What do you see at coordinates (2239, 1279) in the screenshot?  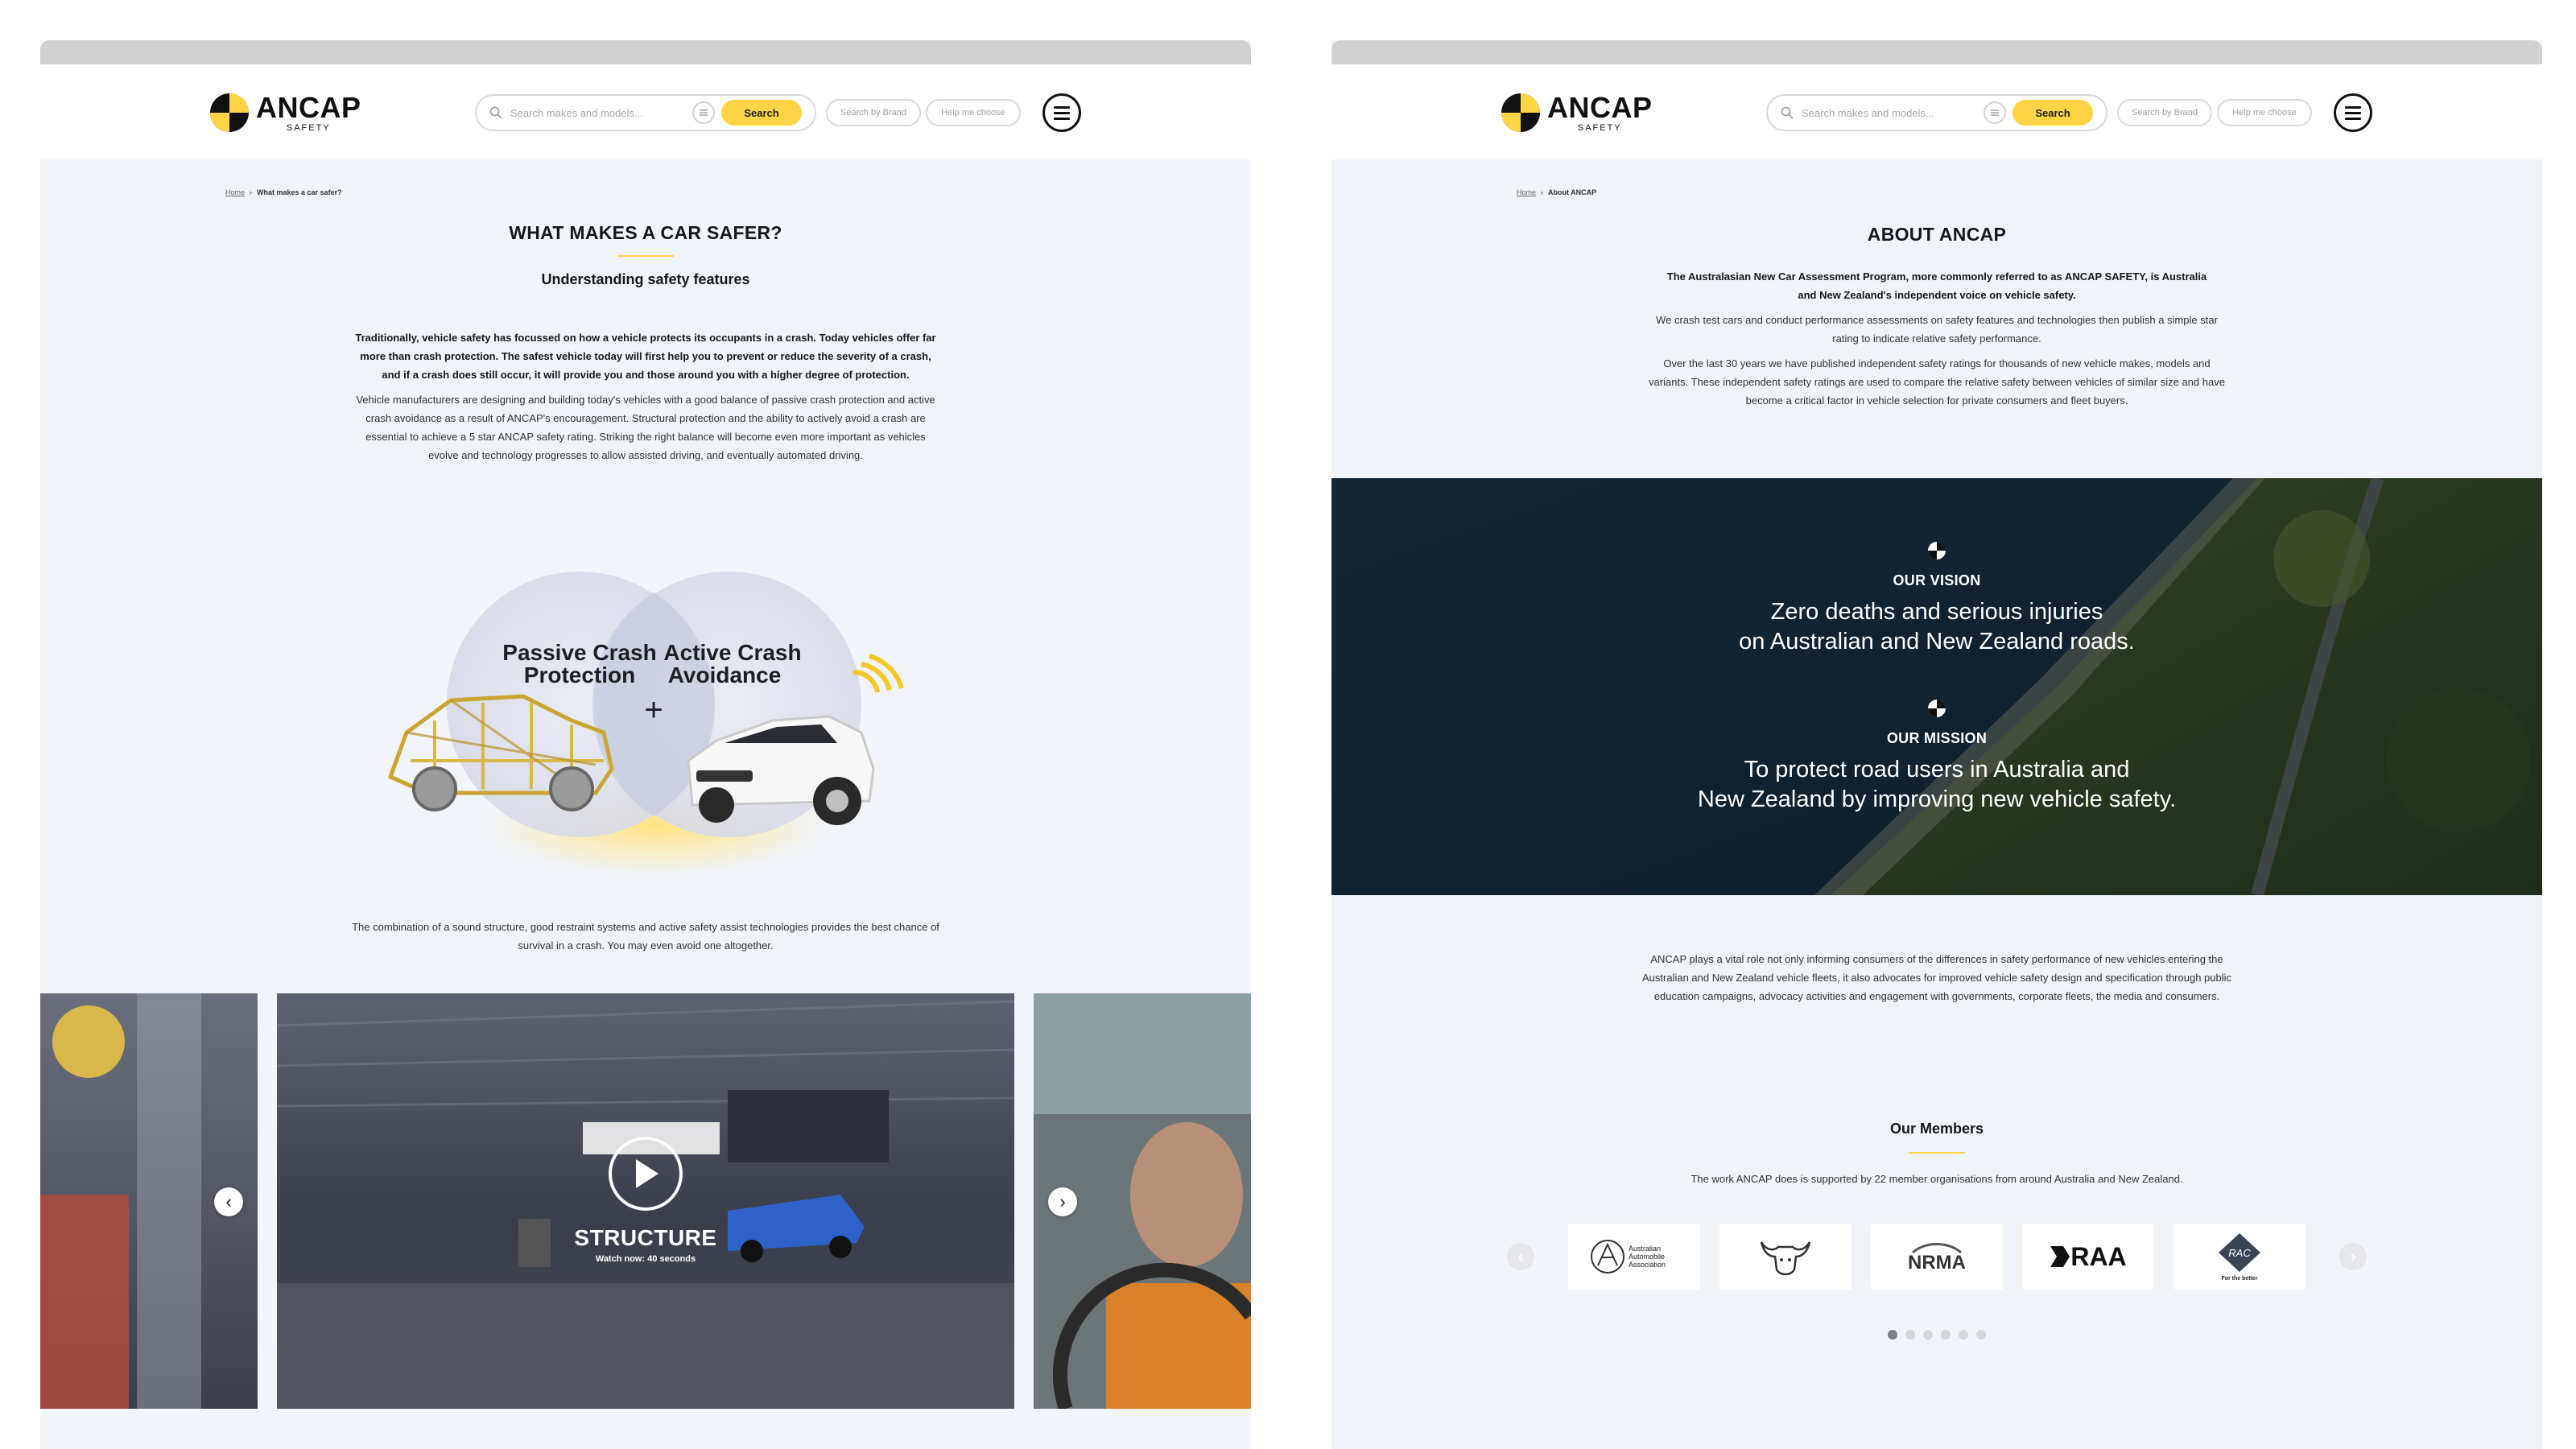 I see `rac-logo-tagline: For the better` at bounding box center [2239, 1279].